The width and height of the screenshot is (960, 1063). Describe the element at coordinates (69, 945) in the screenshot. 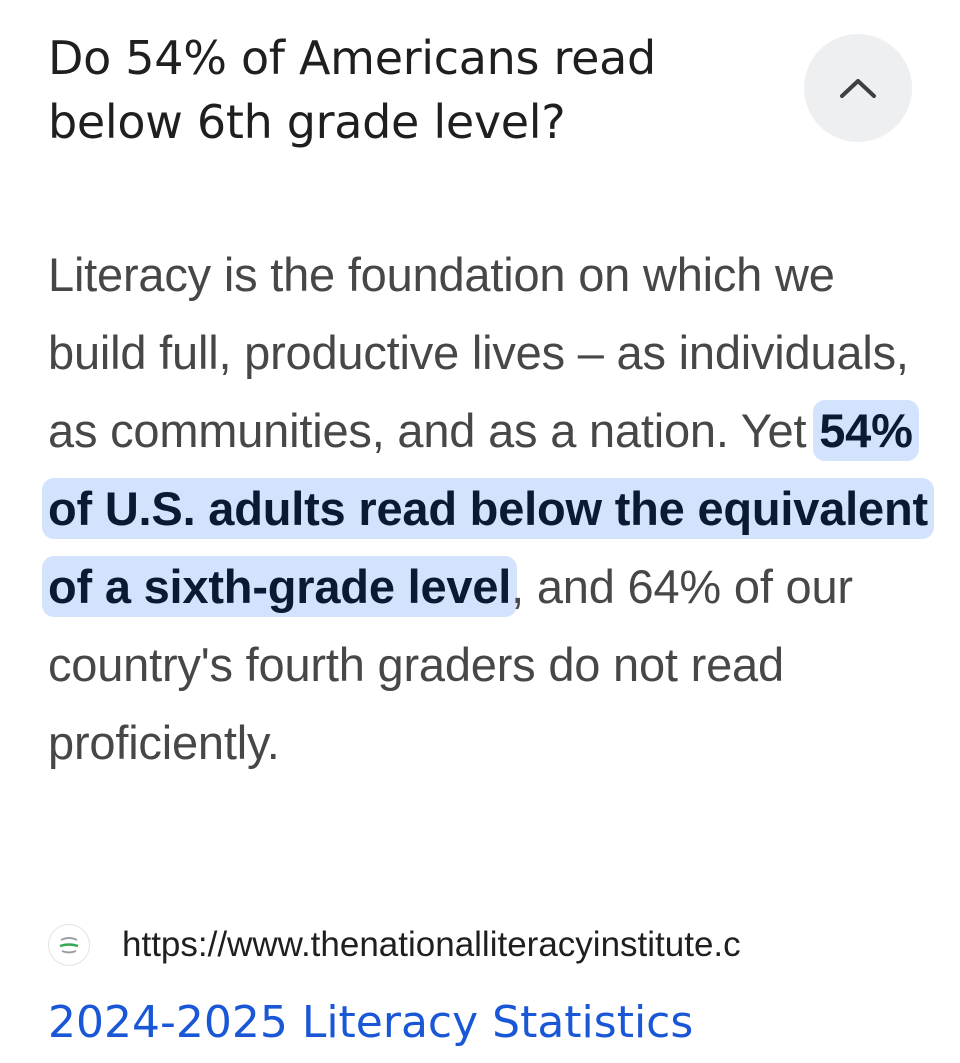

I see `site-favicon-icon` at that location.